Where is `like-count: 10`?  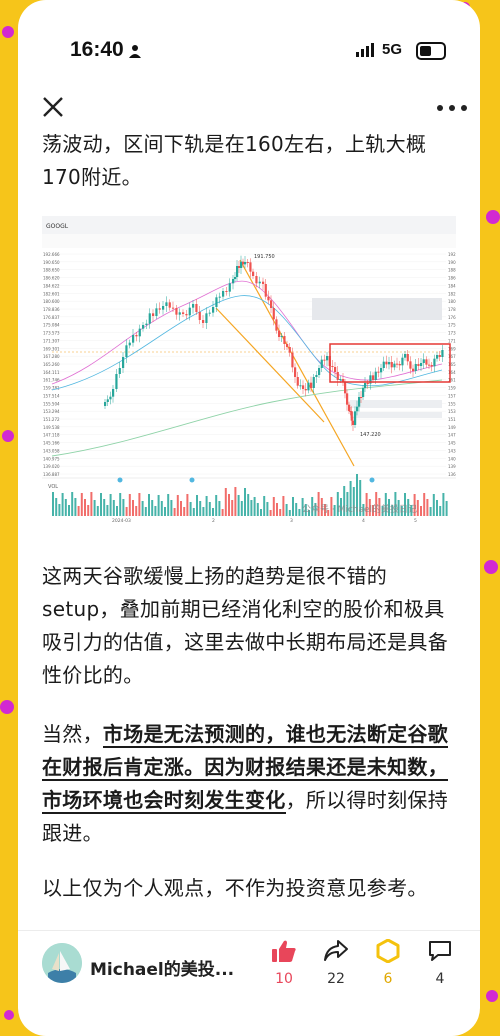 like-count: 10 is located at coordinates (284, 979).